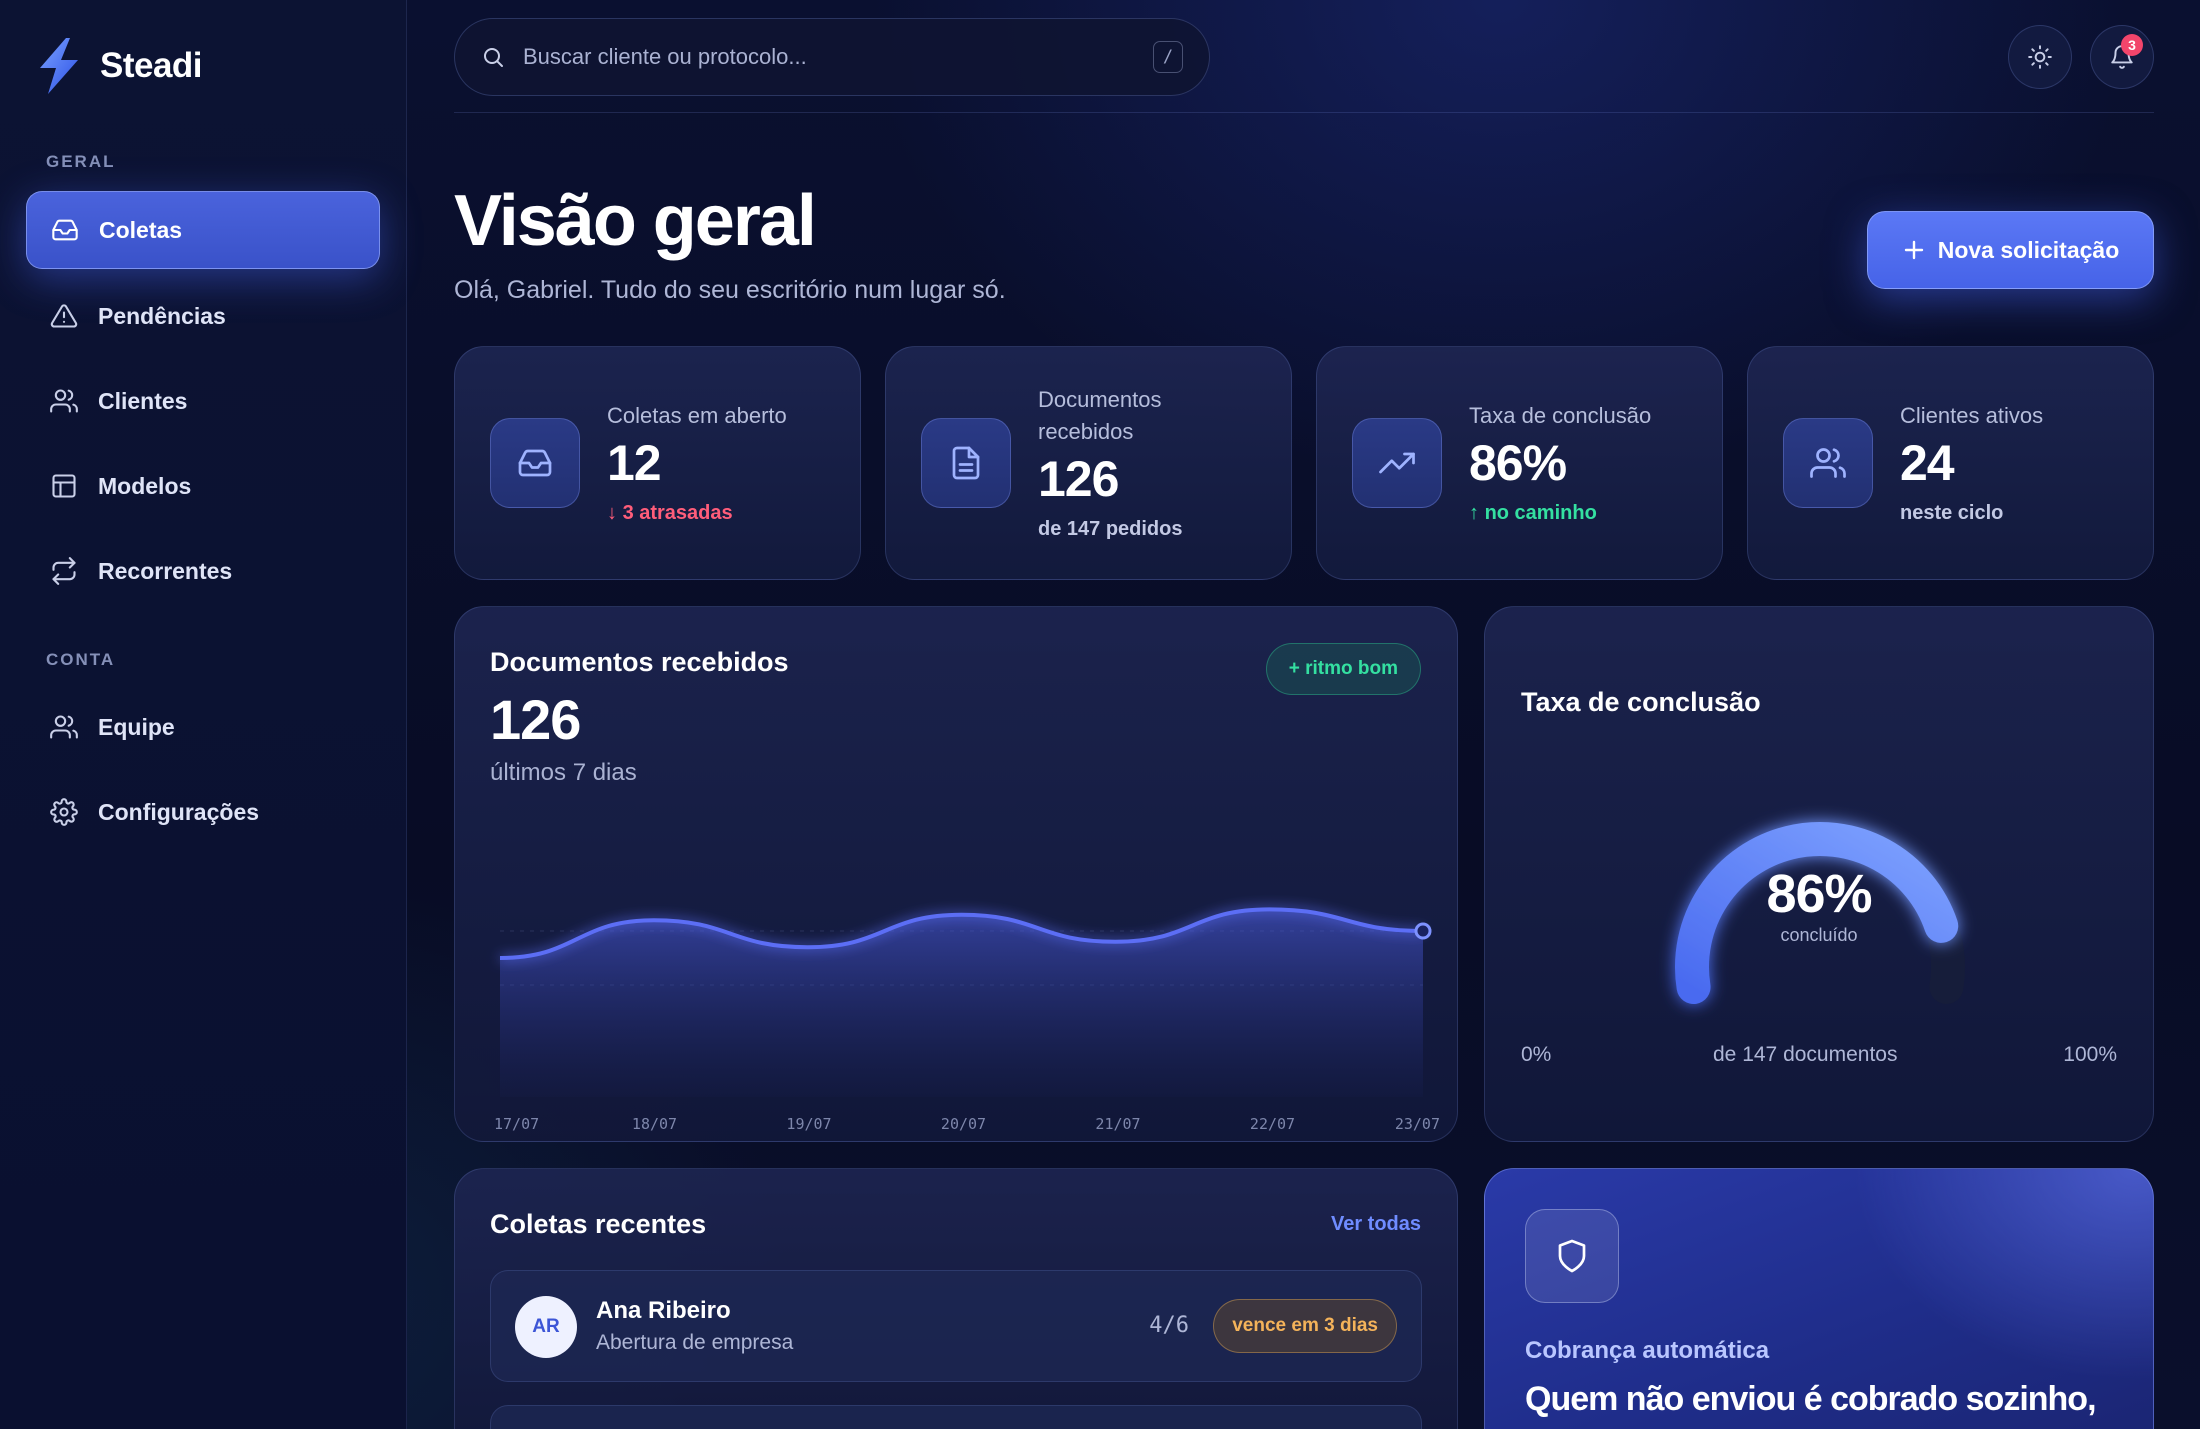 The height and width of the screenshot is (1429, 2200). Describe the element at coordinates (162, 315) in the screenshot. I see `sidebar-item-label: Pendências` at that location.